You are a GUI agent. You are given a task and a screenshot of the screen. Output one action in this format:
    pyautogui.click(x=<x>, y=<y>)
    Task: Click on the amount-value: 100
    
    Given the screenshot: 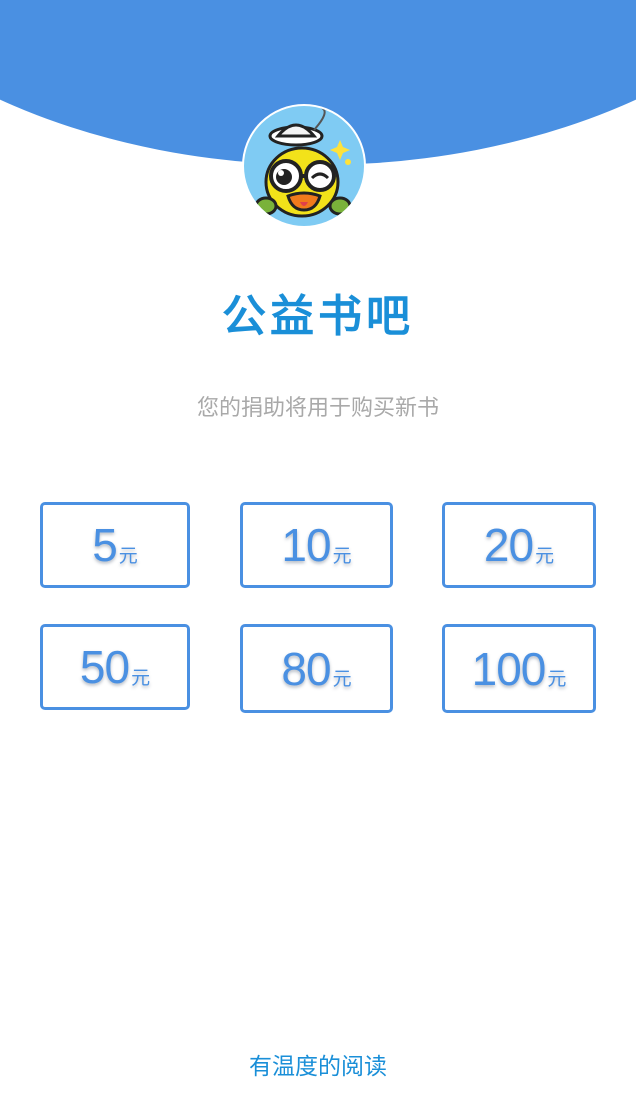 What is the action you would take?
    pyautogui.click(x=509, y=668)
    